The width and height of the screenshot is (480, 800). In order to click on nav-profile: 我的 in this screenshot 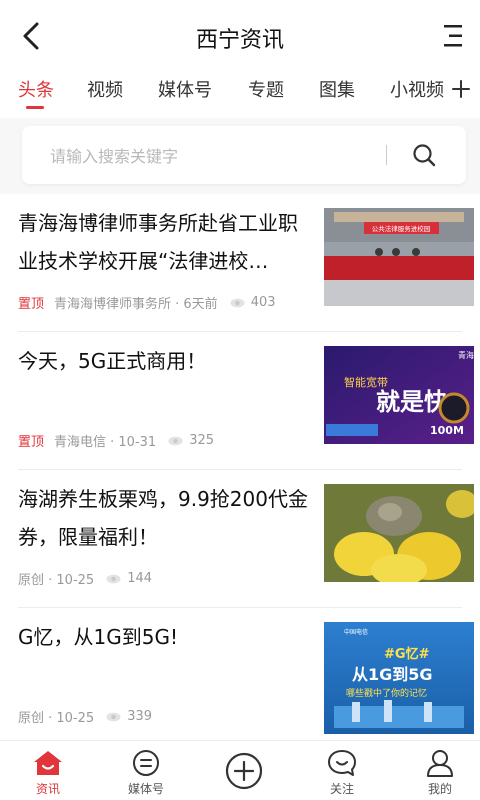, I will do `click(440, 773)`.